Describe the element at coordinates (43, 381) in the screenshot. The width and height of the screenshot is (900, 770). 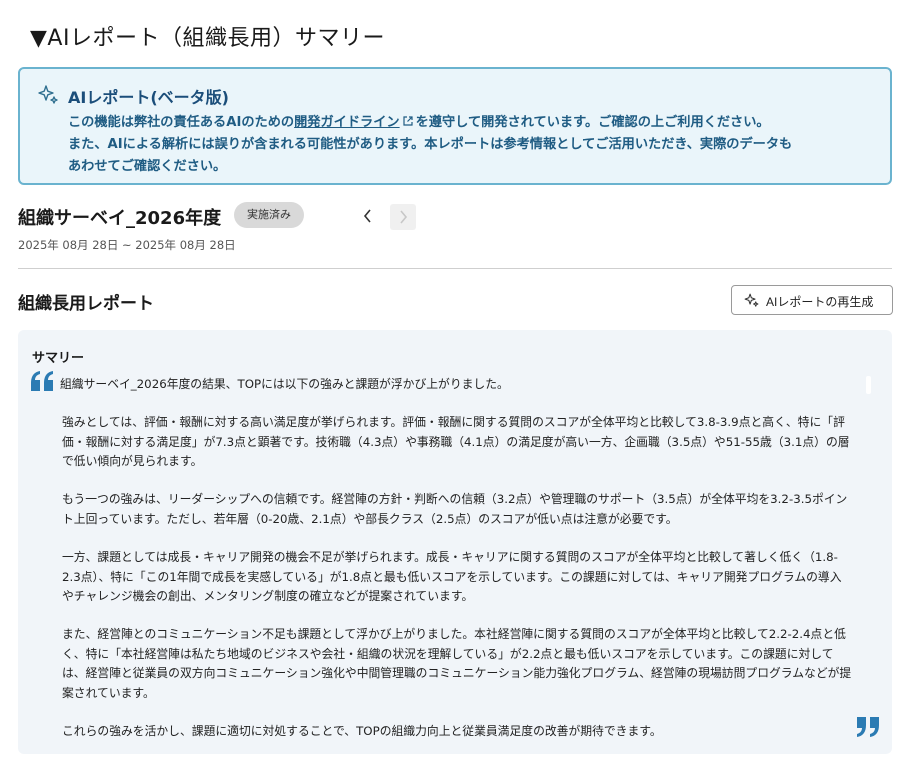
I see `quote-open-icon` at that location.